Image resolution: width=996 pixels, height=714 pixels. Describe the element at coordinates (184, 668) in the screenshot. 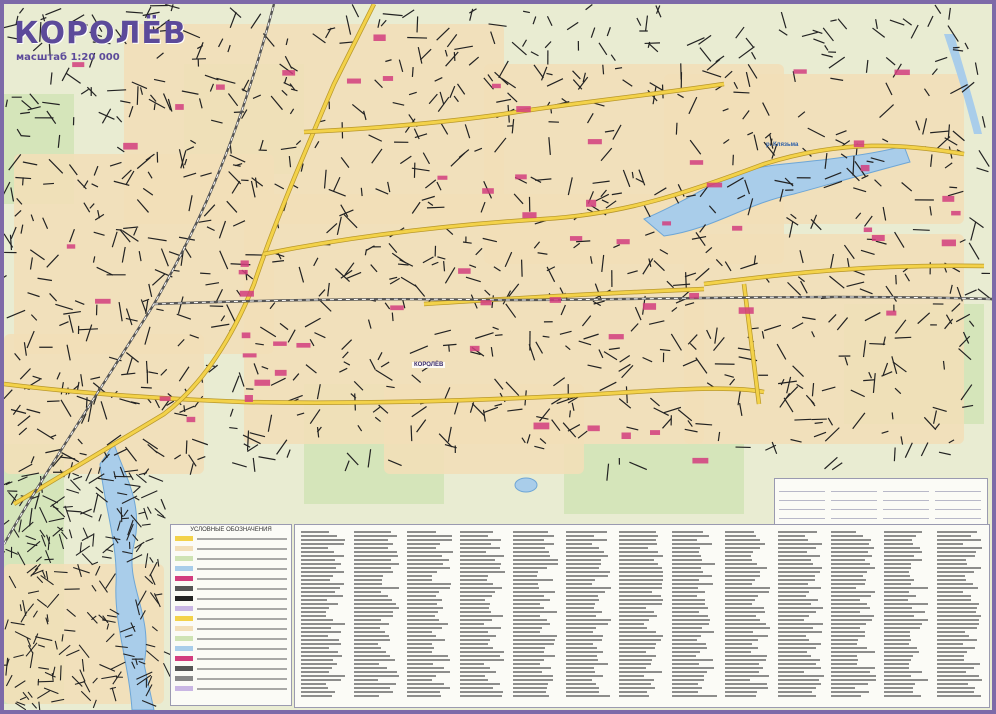

I see `legend-swatch` at that location.